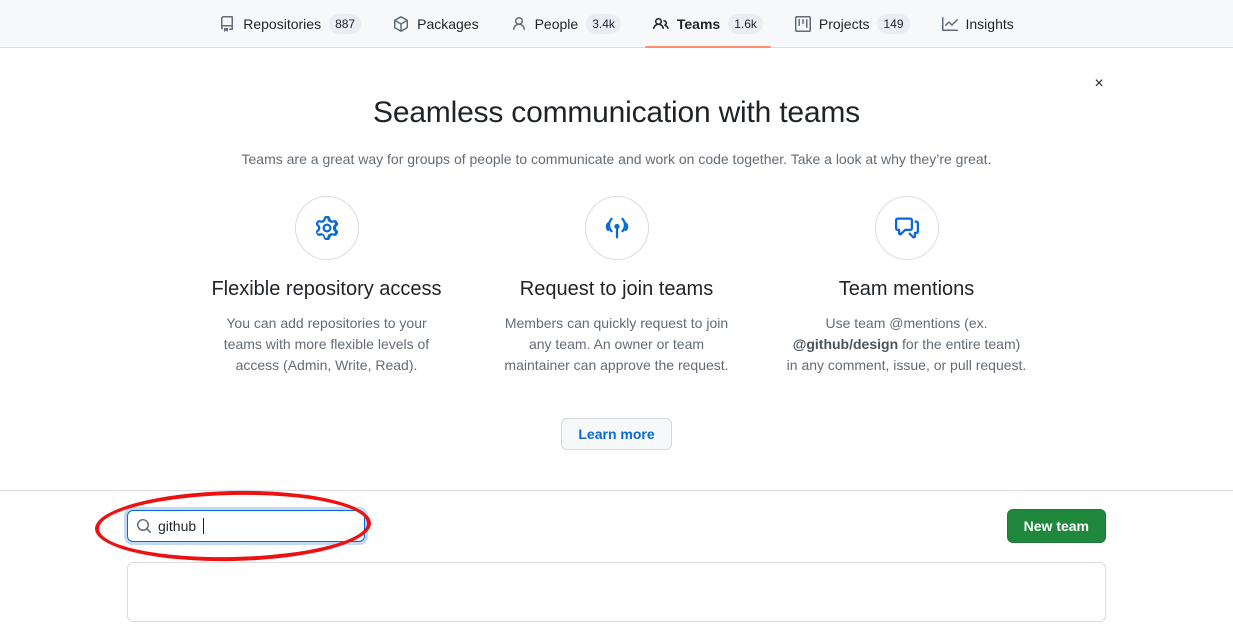 The height and width of the screenshot is (627, 1233). I want to click on mentions-text-before: Use team @mentions (ex., so click(906, 323).